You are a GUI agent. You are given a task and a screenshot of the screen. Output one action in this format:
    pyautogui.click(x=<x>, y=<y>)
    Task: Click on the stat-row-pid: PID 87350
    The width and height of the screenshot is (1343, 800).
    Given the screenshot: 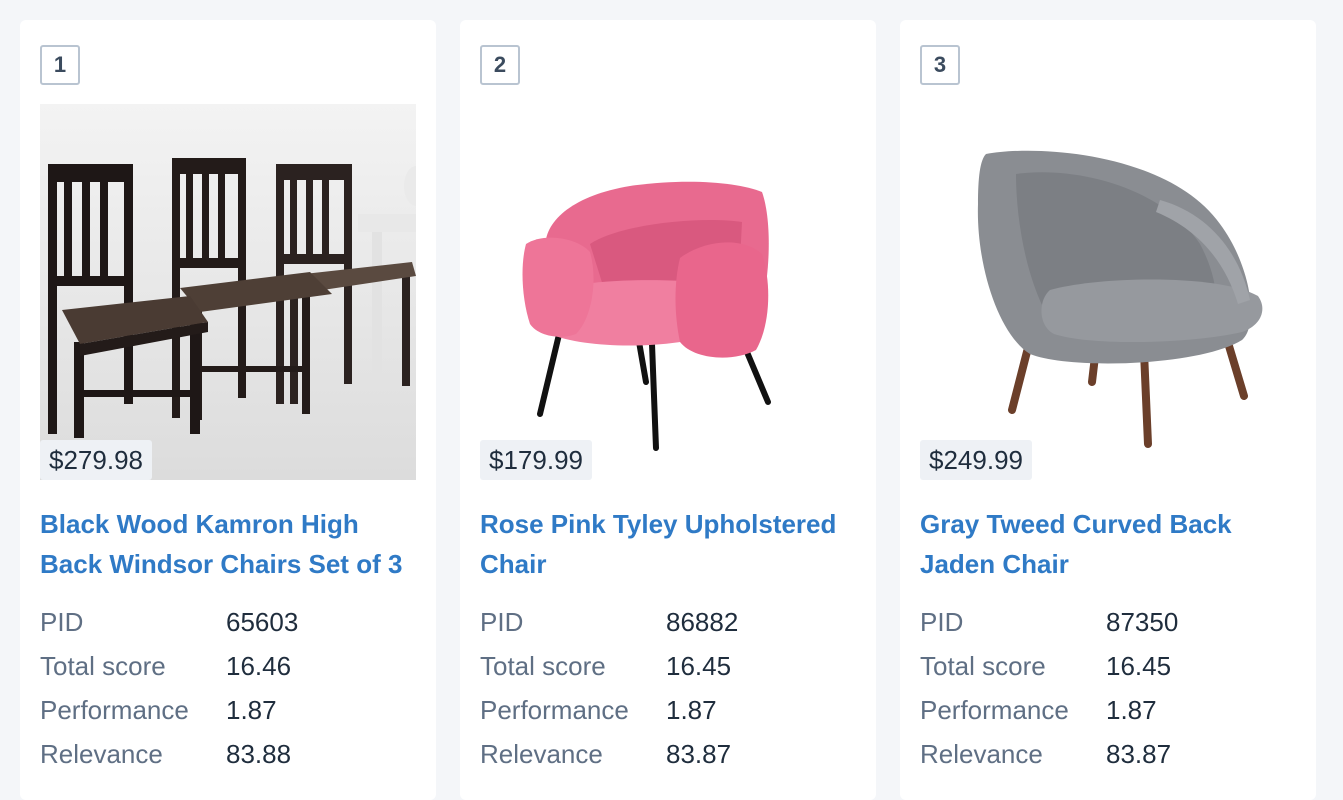 What is the action you would take?
    pyautogui.click(x=1108, y=622)
    